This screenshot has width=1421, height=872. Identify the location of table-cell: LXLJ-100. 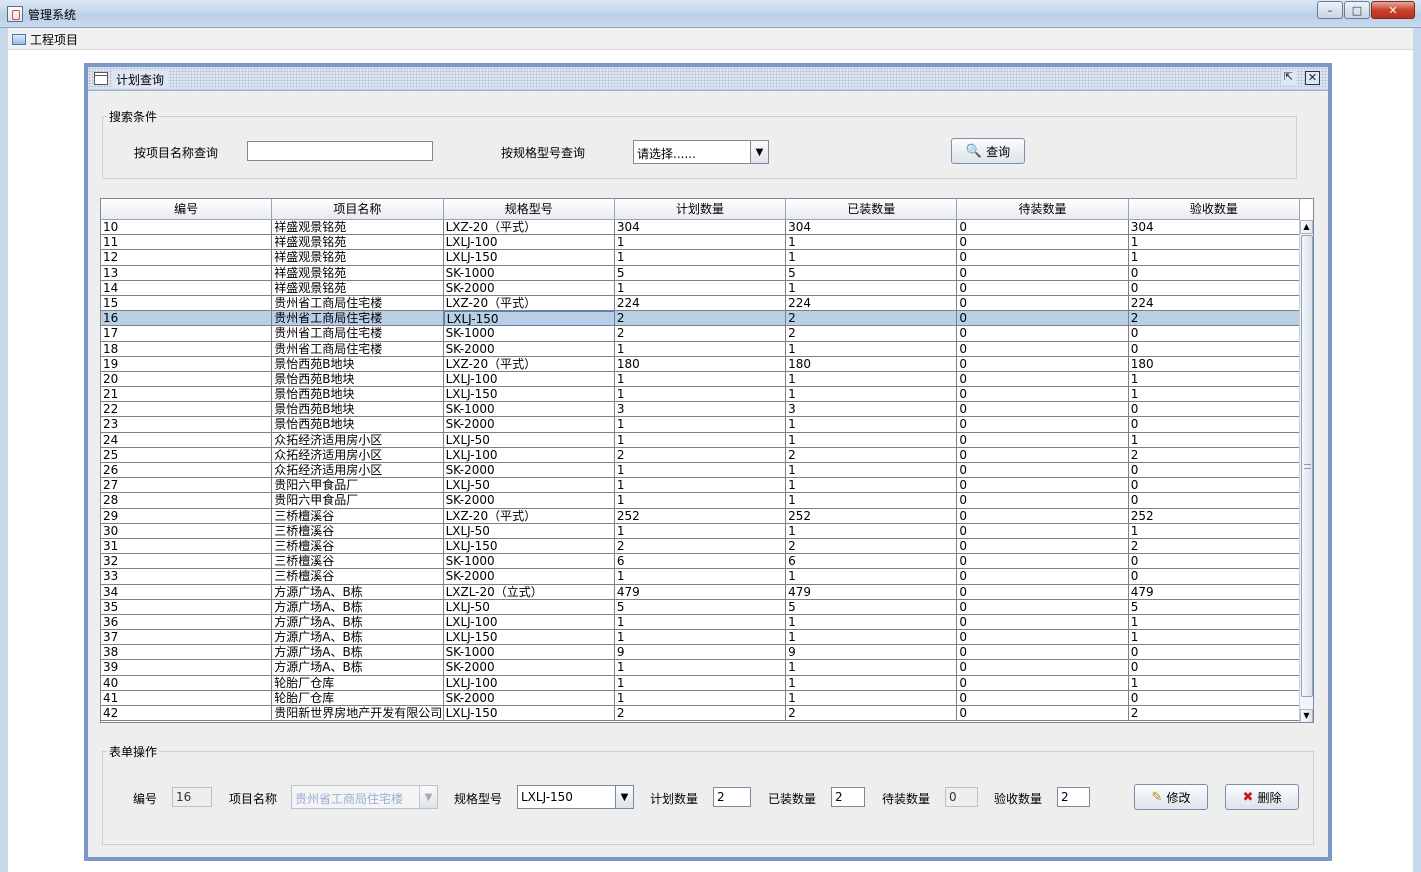
(529, 622).